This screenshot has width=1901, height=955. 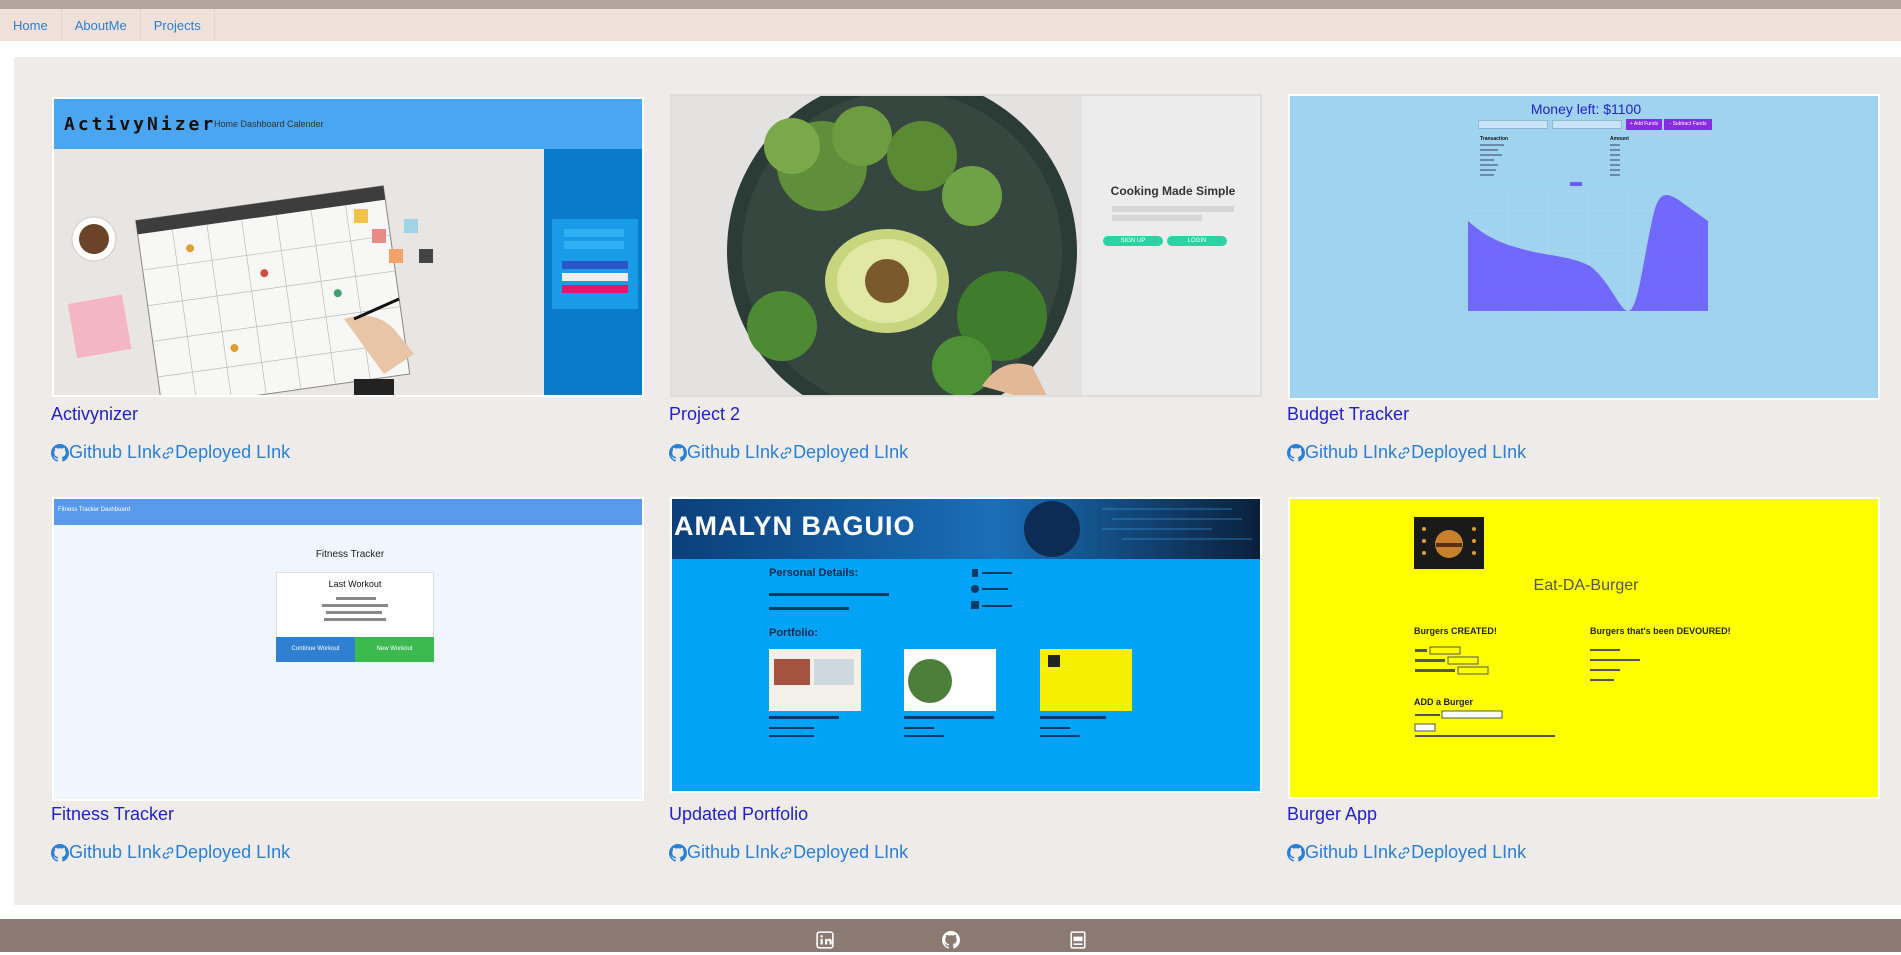 What do you see at coordinates (315, 649) in the screenshot?
I see `thumb-continue: Continue Workout` at bounding box center [315, 649].